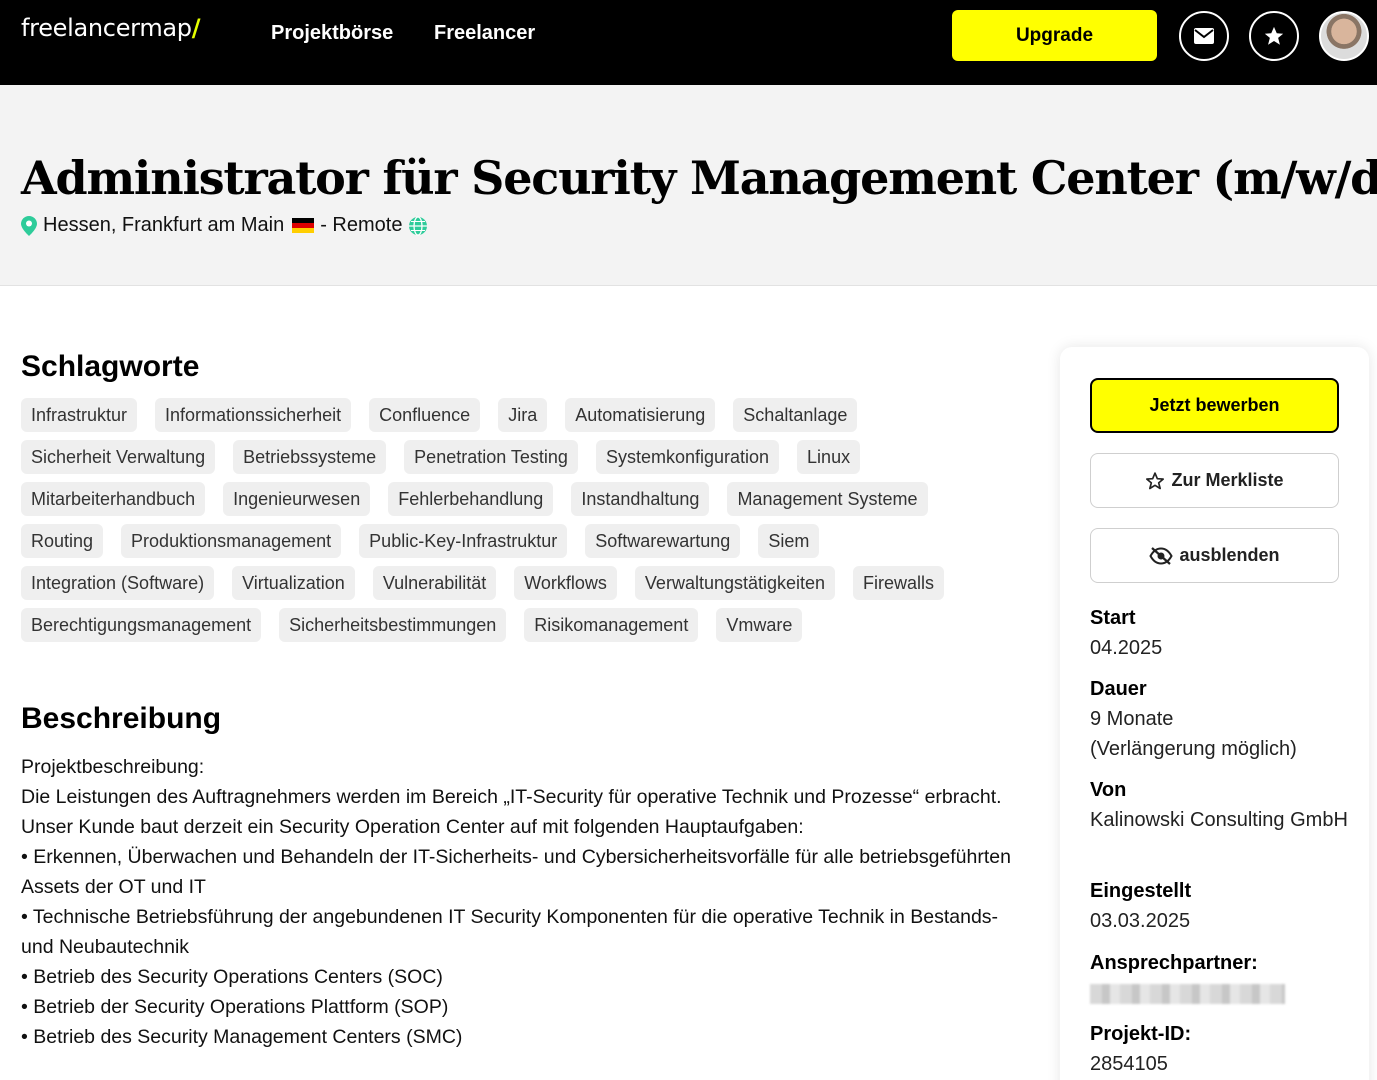 The height and width of the screenshot is (1080, 1377). I want to click on keyword-tag: Fehlerbehandlung, so click(471, 499).